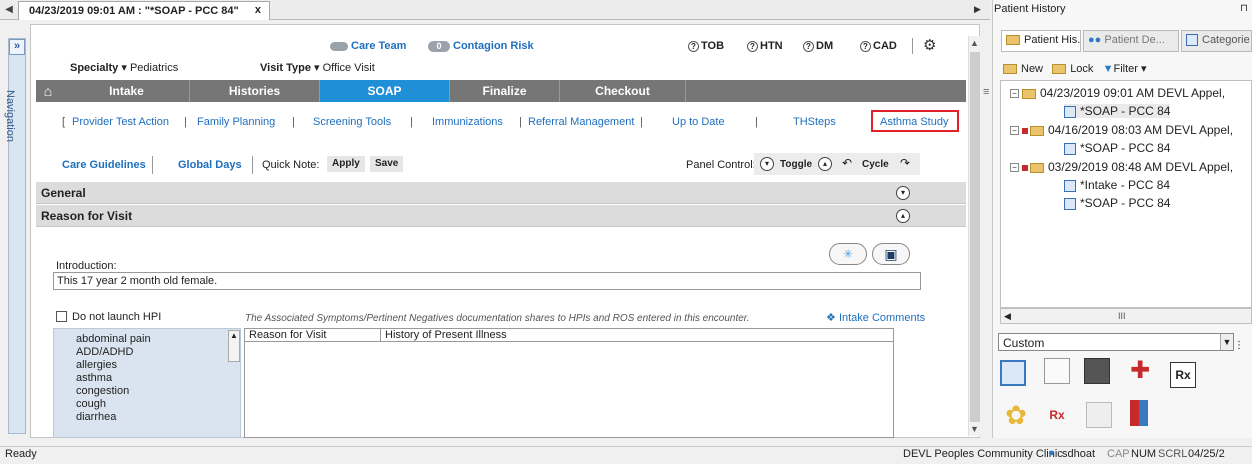 This screenshot has width=1252, height=464. Describe the element at coordinates (96, 365) in the screenshot. I see `list-item: allergies` at that location.